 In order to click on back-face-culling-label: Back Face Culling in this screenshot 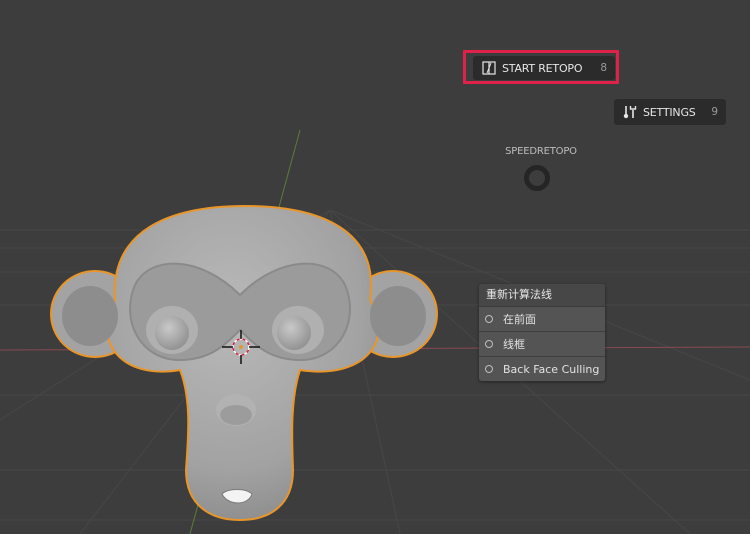, I will do `click(551, 369)`.